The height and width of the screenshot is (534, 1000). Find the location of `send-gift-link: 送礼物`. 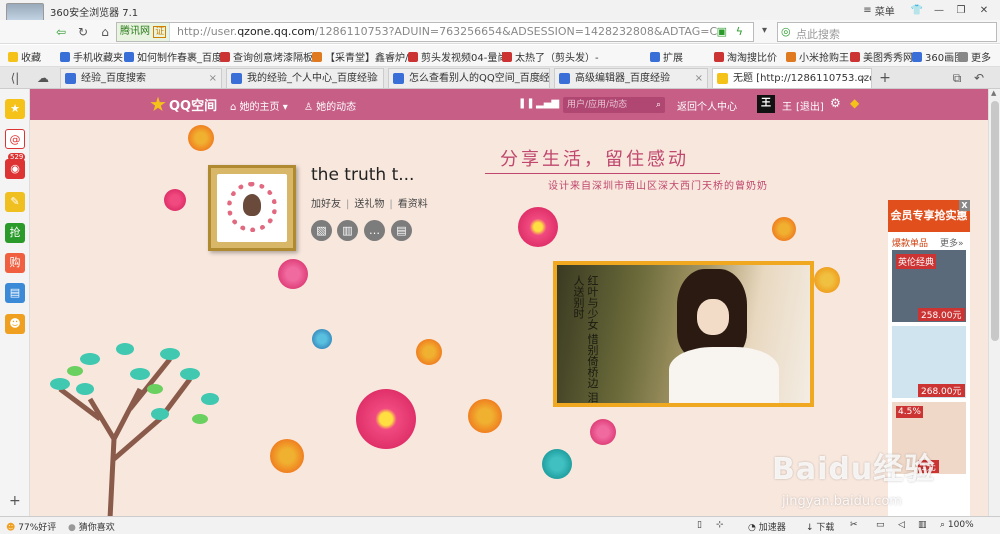

send-gift-link: 送礼物 is located at coordinates (369, 204).